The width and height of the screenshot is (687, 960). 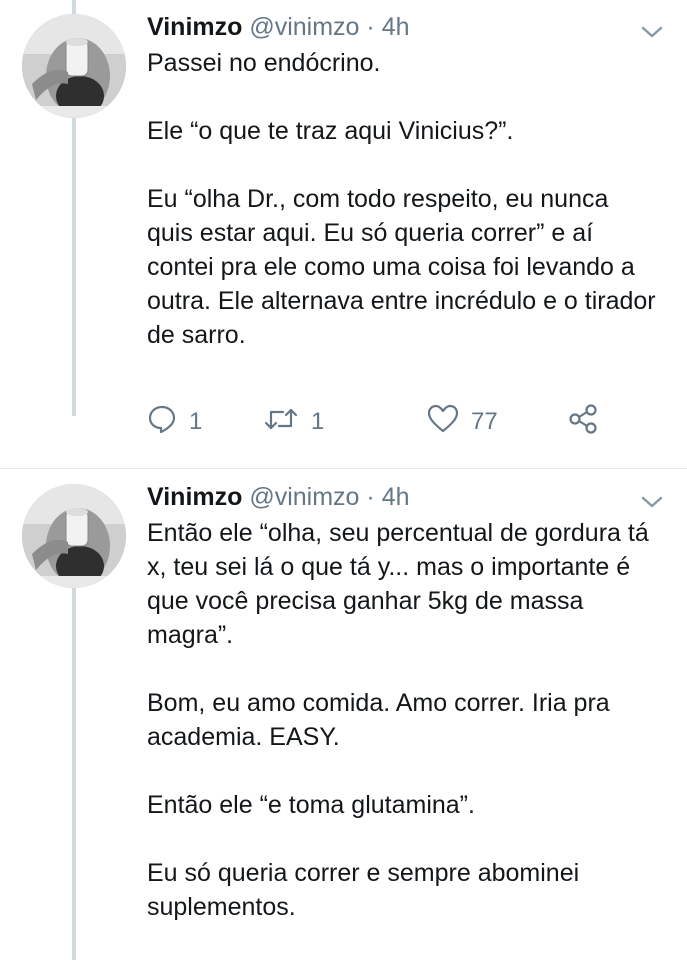 I want to click on like-button: 77, so click(x=462, y=422).